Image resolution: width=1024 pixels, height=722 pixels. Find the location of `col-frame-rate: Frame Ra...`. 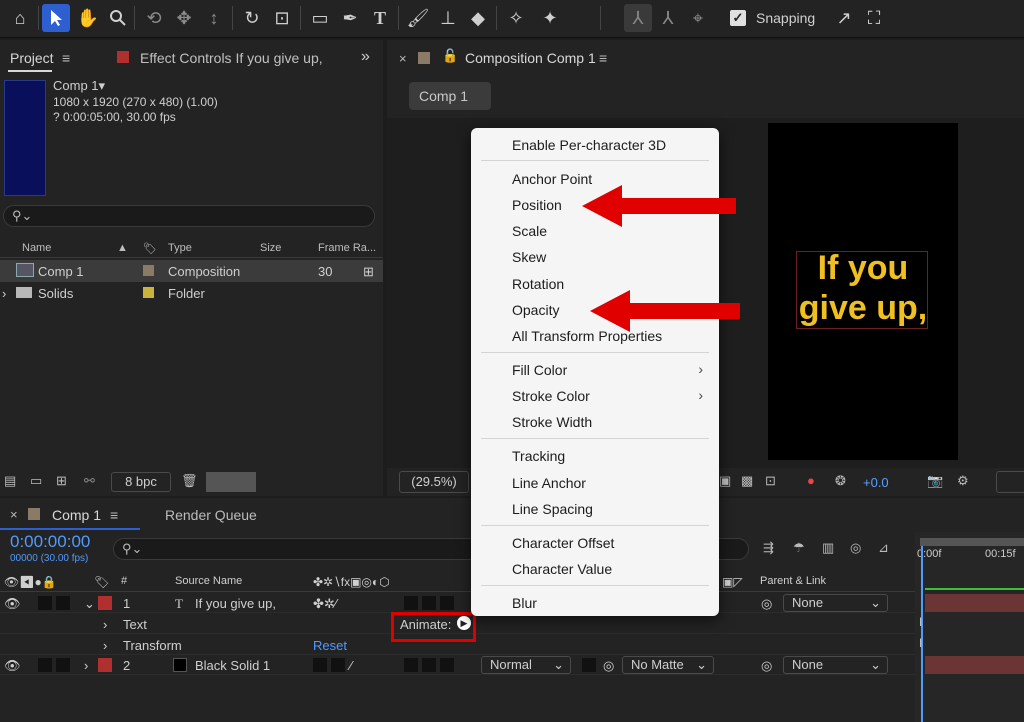

col-frame-rate: Frame Ra... is located at coordinates (347, 248).